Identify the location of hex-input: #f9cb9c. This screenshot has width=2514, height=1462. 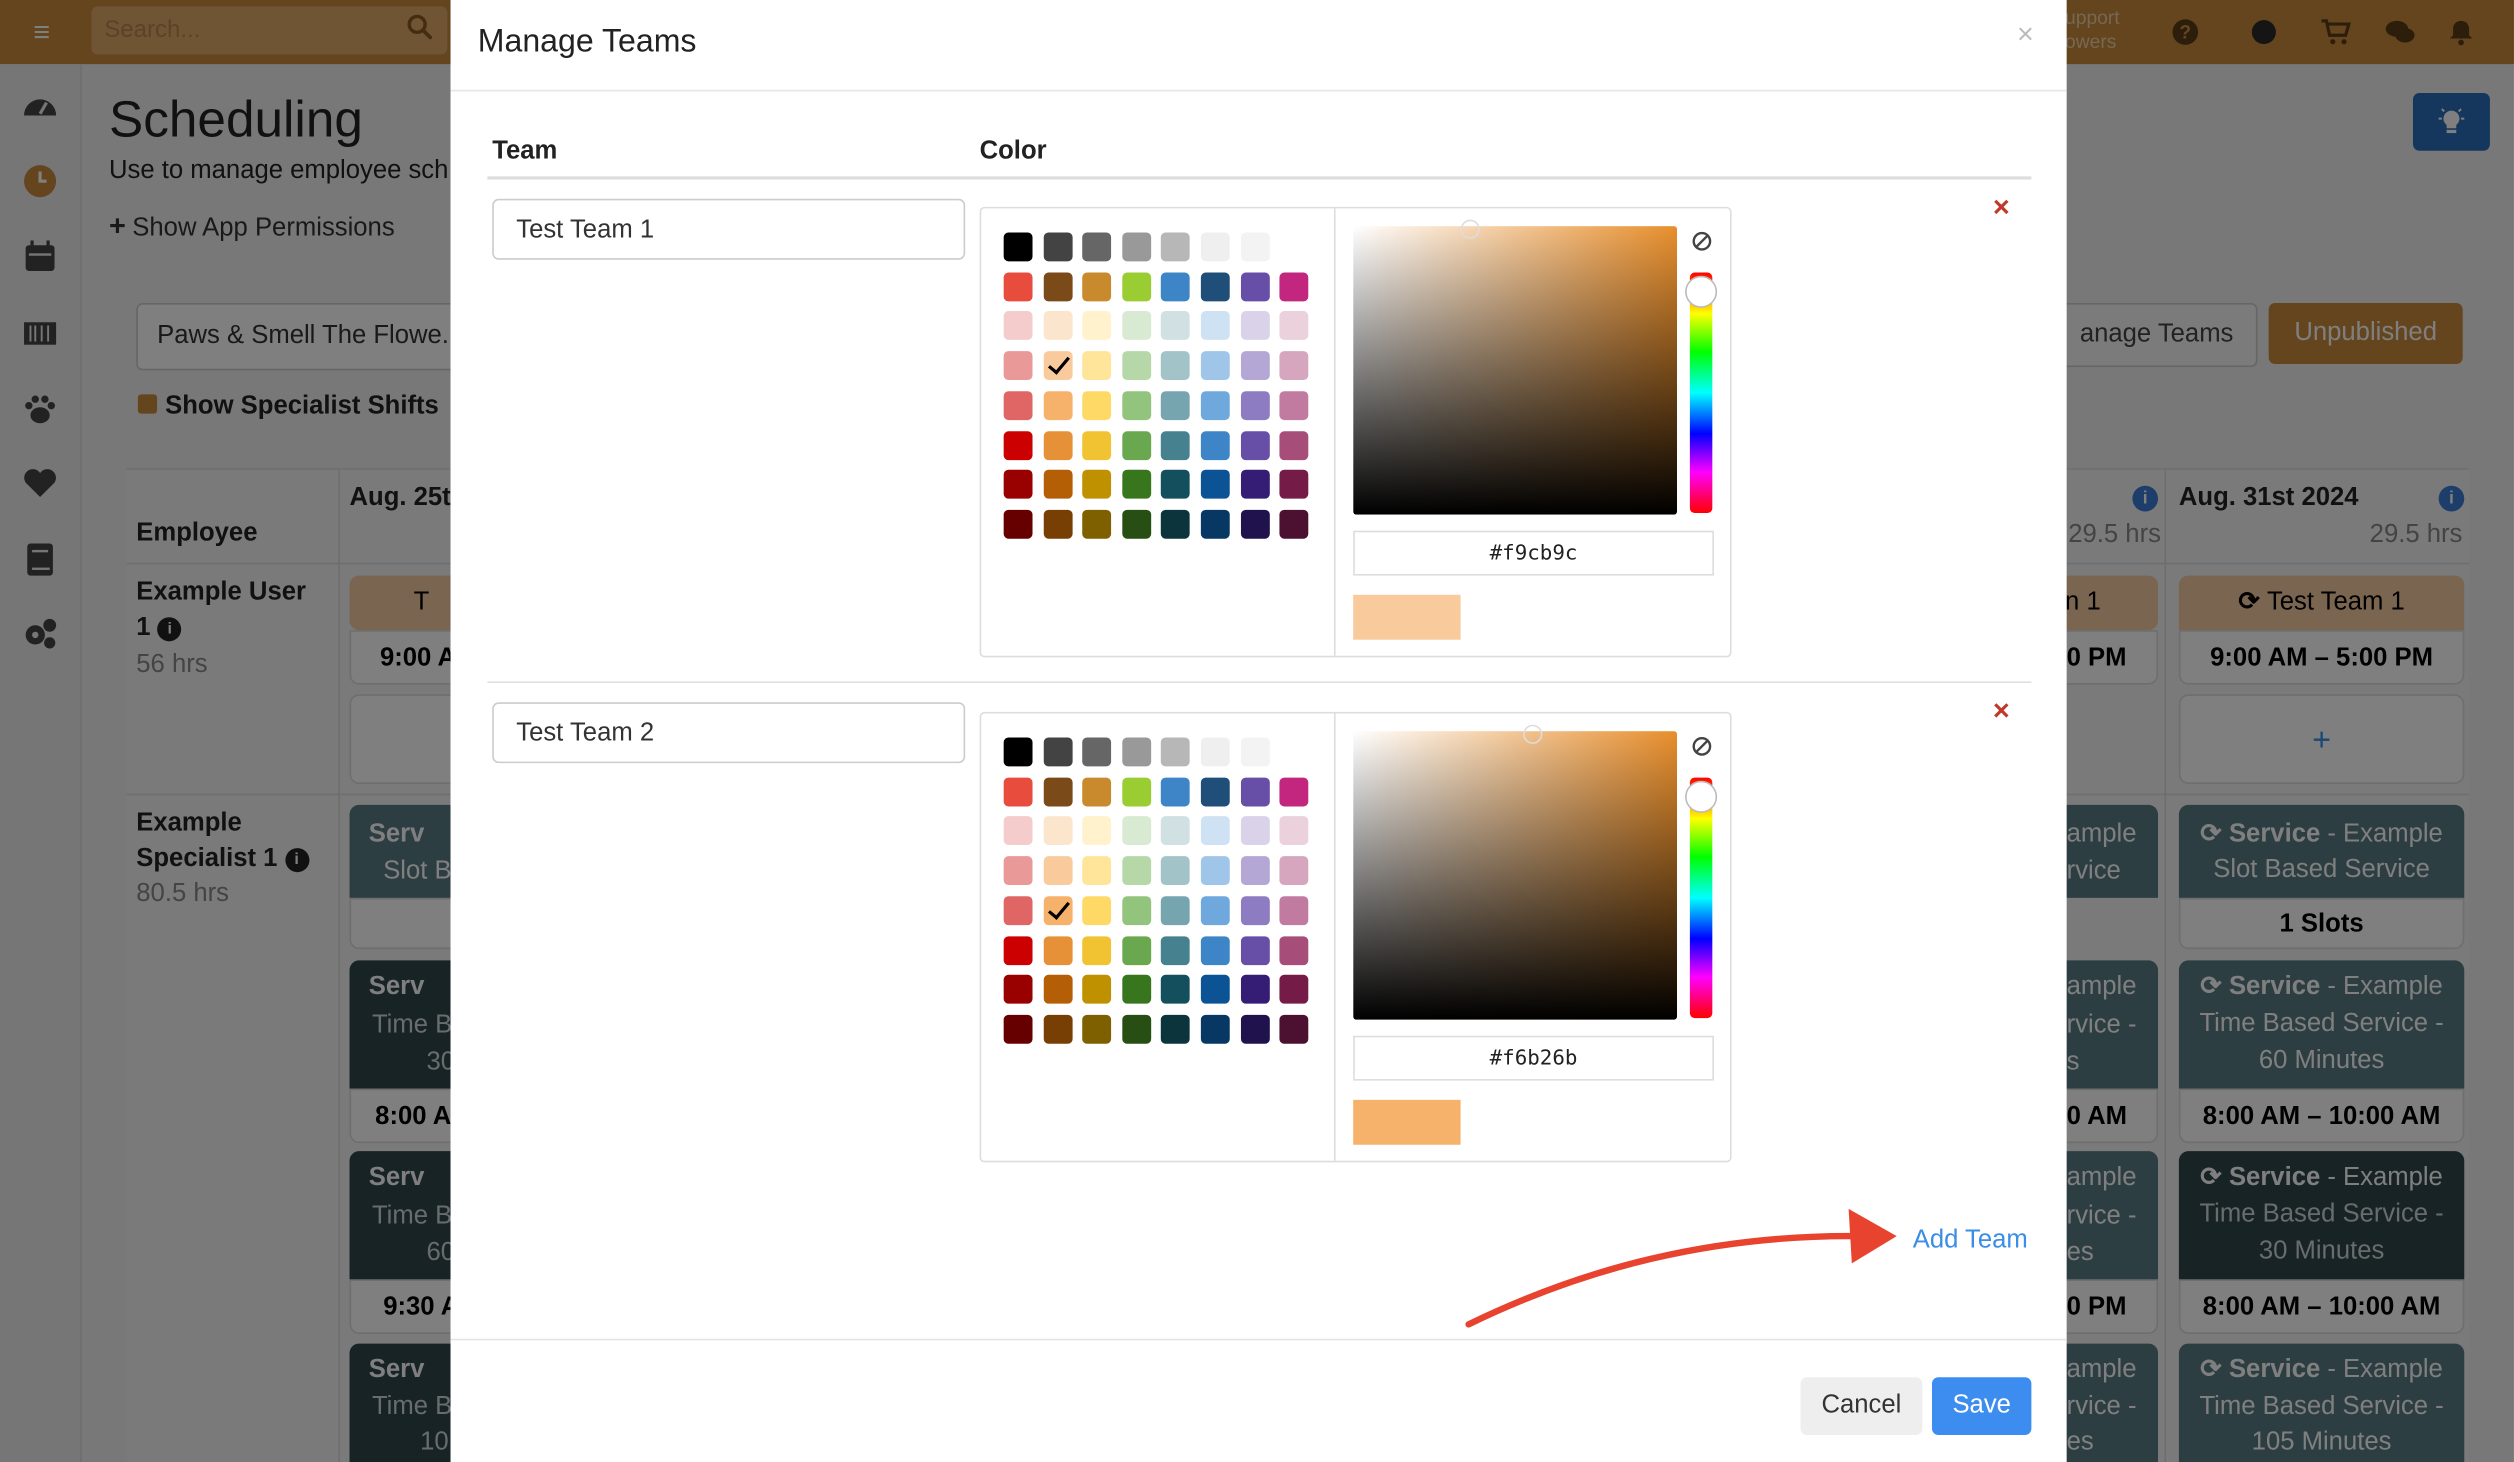
(1533, 553).